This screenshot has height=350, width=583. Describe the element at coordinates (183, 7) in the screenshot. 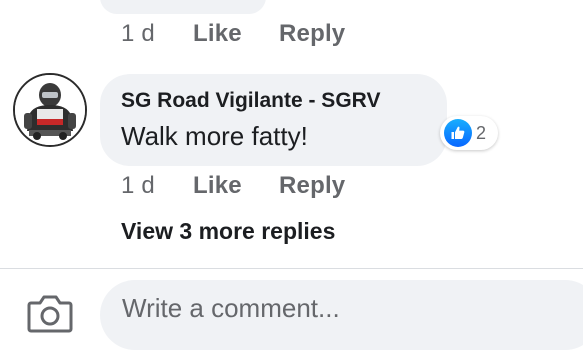

I see `previous-comment-bubble` at that location.